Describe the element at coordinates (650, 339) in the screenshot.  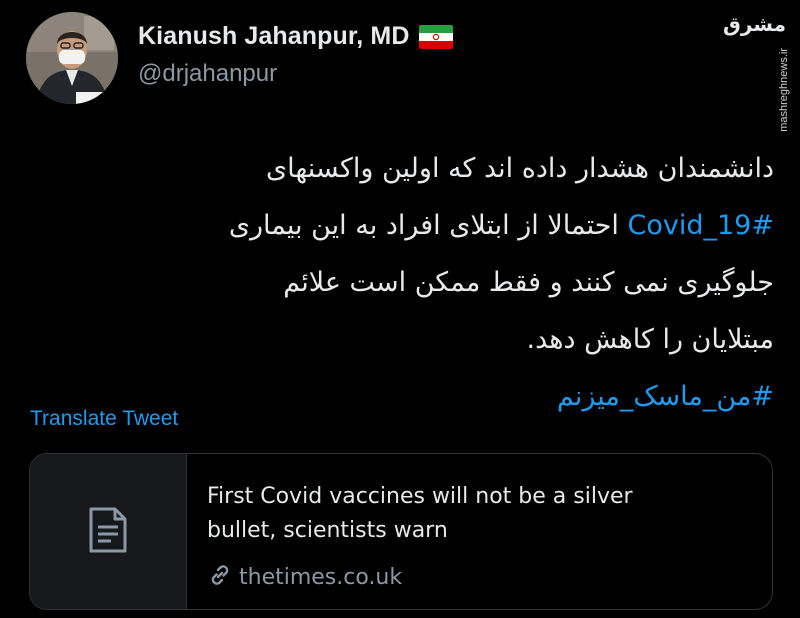
I see `tweet-line: مبتلایان را کاهش دهد.` at that location.